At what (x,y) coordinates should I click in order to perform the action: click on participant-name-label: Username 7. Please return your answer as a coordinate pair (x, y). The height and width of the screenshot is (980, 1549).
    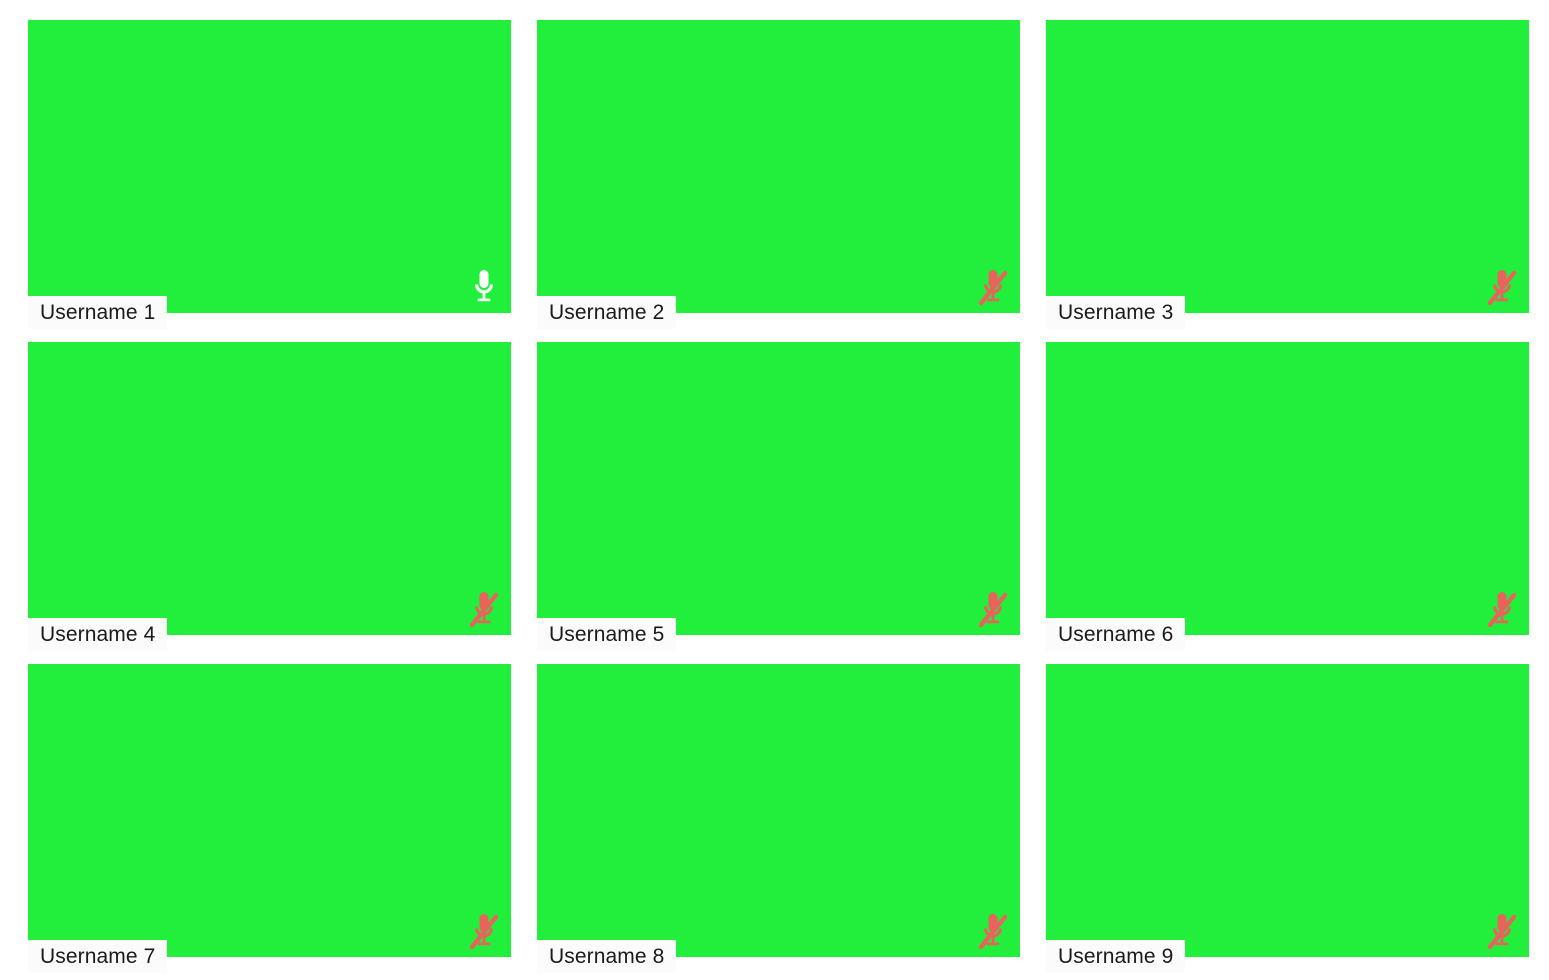
    Looking at the image, I should click on (98, 956).